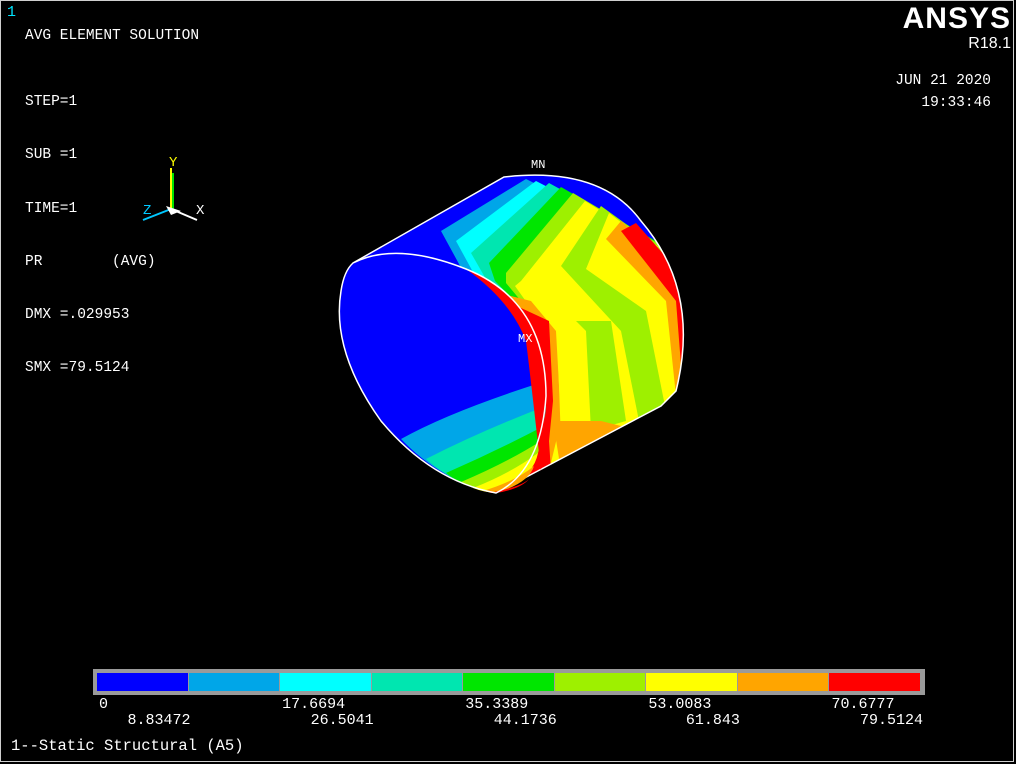 This screenshot has width=1016, height=764. What do you see at coordinates (680, 704) in the screenshot?
I see `legend-tick-label: 53.0083` at bounding box center [680, 704].